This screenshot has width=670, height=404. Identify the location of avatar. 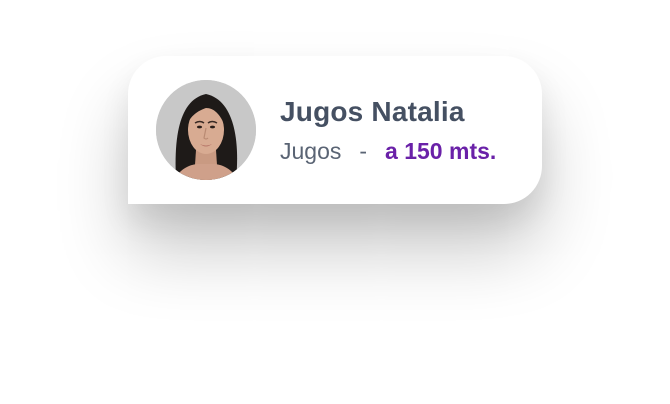
(206, 130).